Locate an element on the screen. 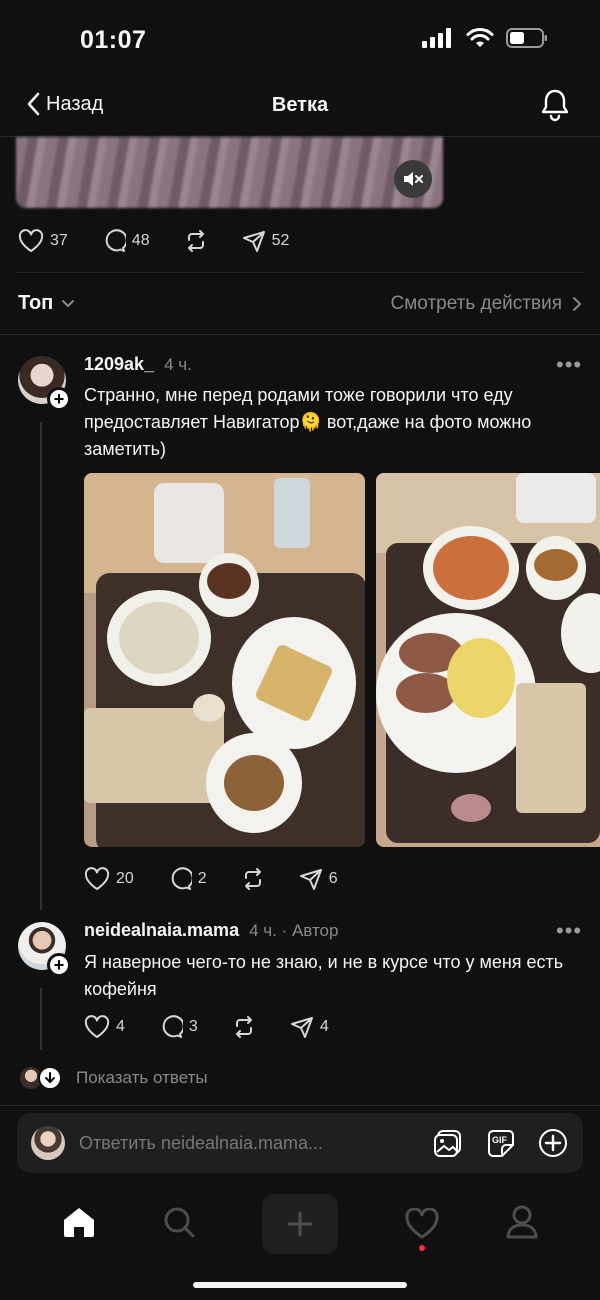 Image resolution: width=600 pixels, height=1300 pixels. tab-search is located at coordinates (179, 1224).